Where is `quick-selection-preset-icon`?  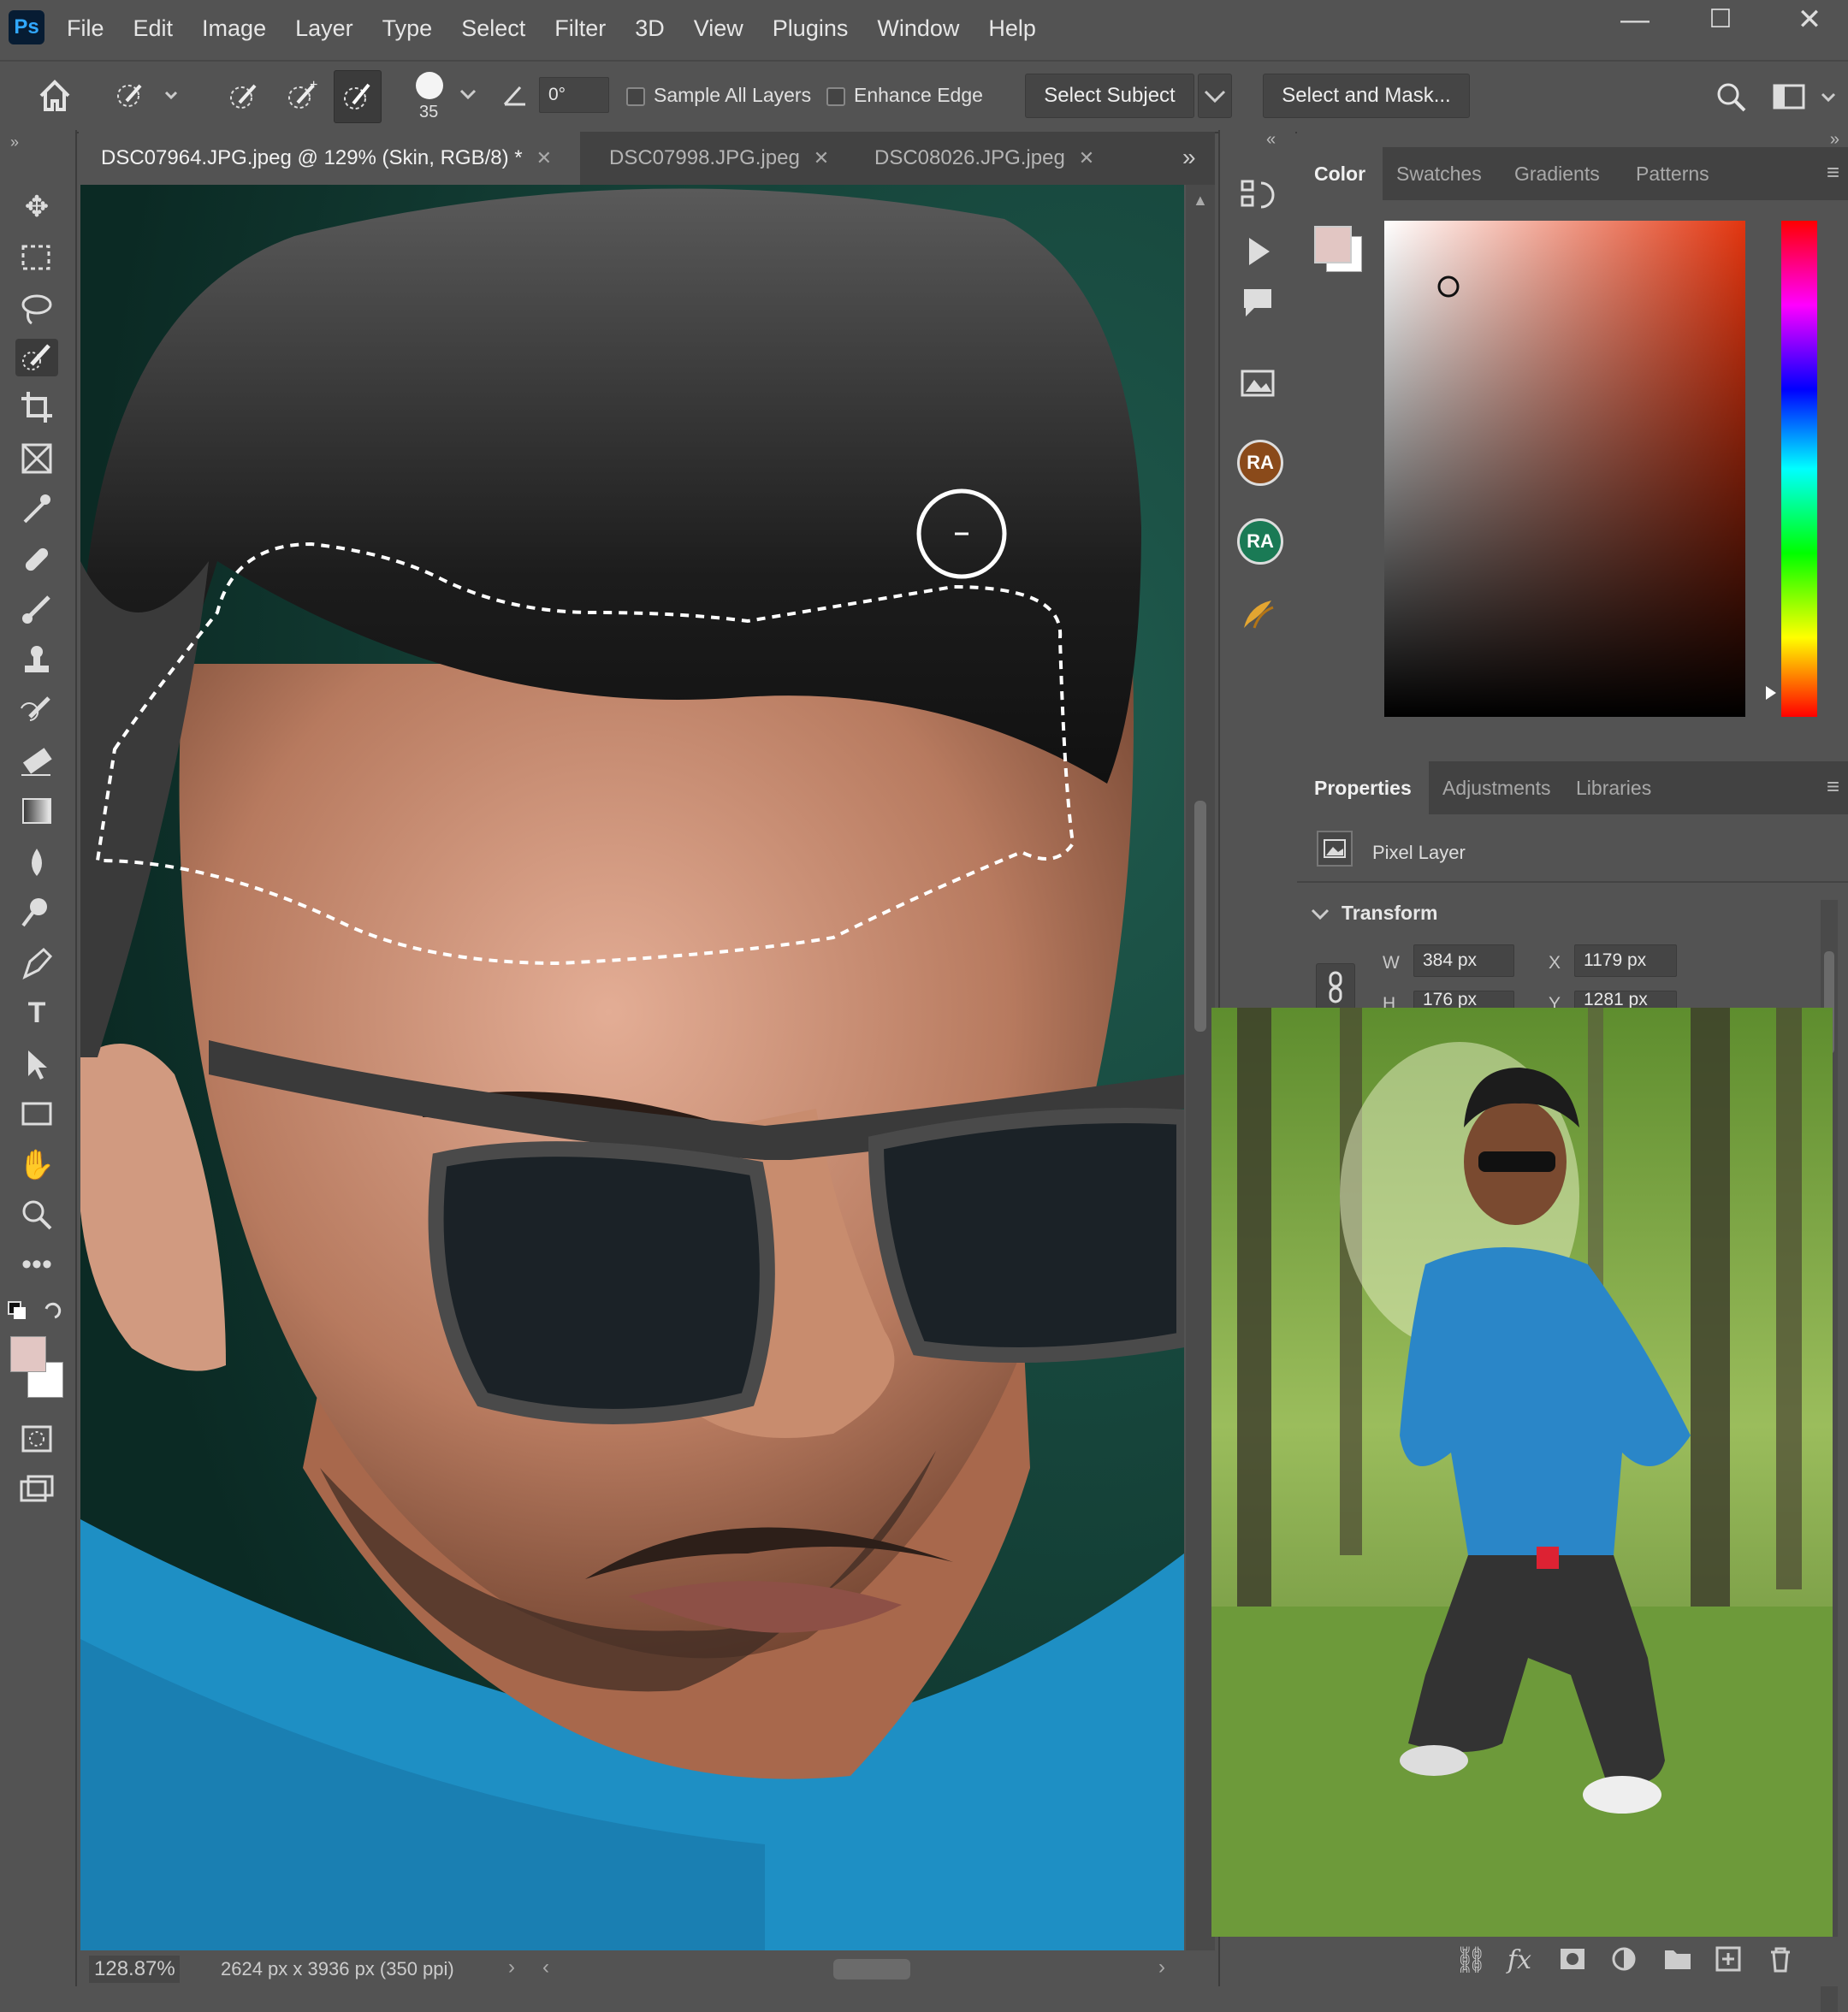 quick-selection-preset-icon is located at coordinates (145, 96).